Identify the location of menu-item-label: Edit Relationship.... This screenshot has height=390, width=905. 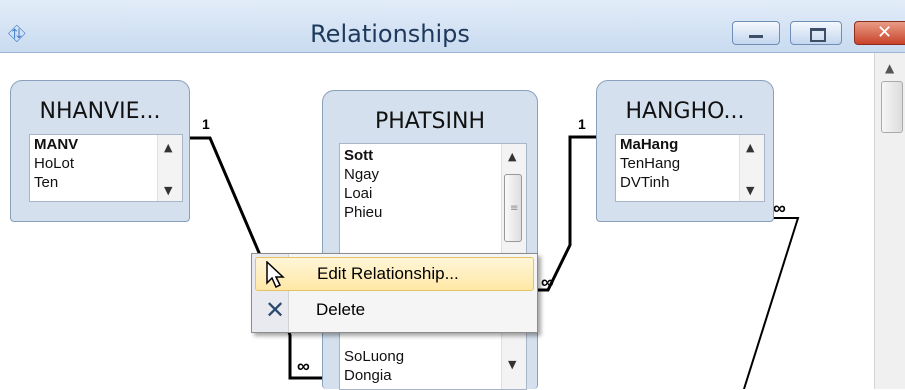
(388, 273).